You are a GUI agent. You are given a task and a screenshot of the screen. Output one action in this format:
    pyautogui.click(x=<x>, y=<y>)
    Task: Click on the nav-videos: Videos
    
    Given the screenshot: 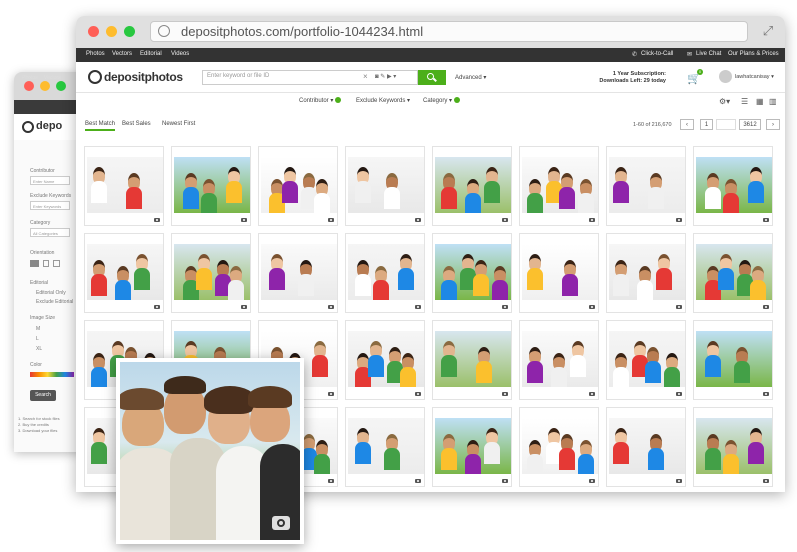 What is the action you would take?
    pyautogui.click(x=180, y=54)
    